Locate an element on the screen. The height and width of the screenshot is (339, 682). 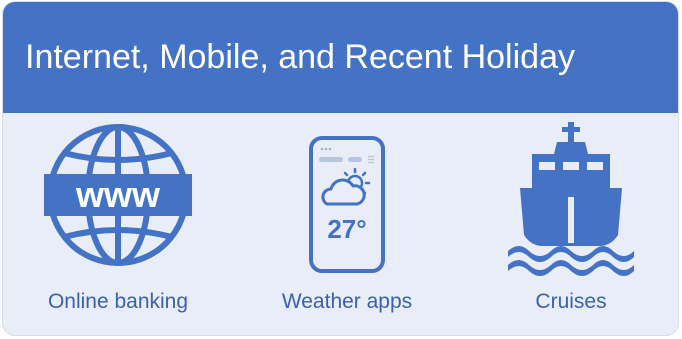
sun-cloud-icon is located at coordinates (346, 186).